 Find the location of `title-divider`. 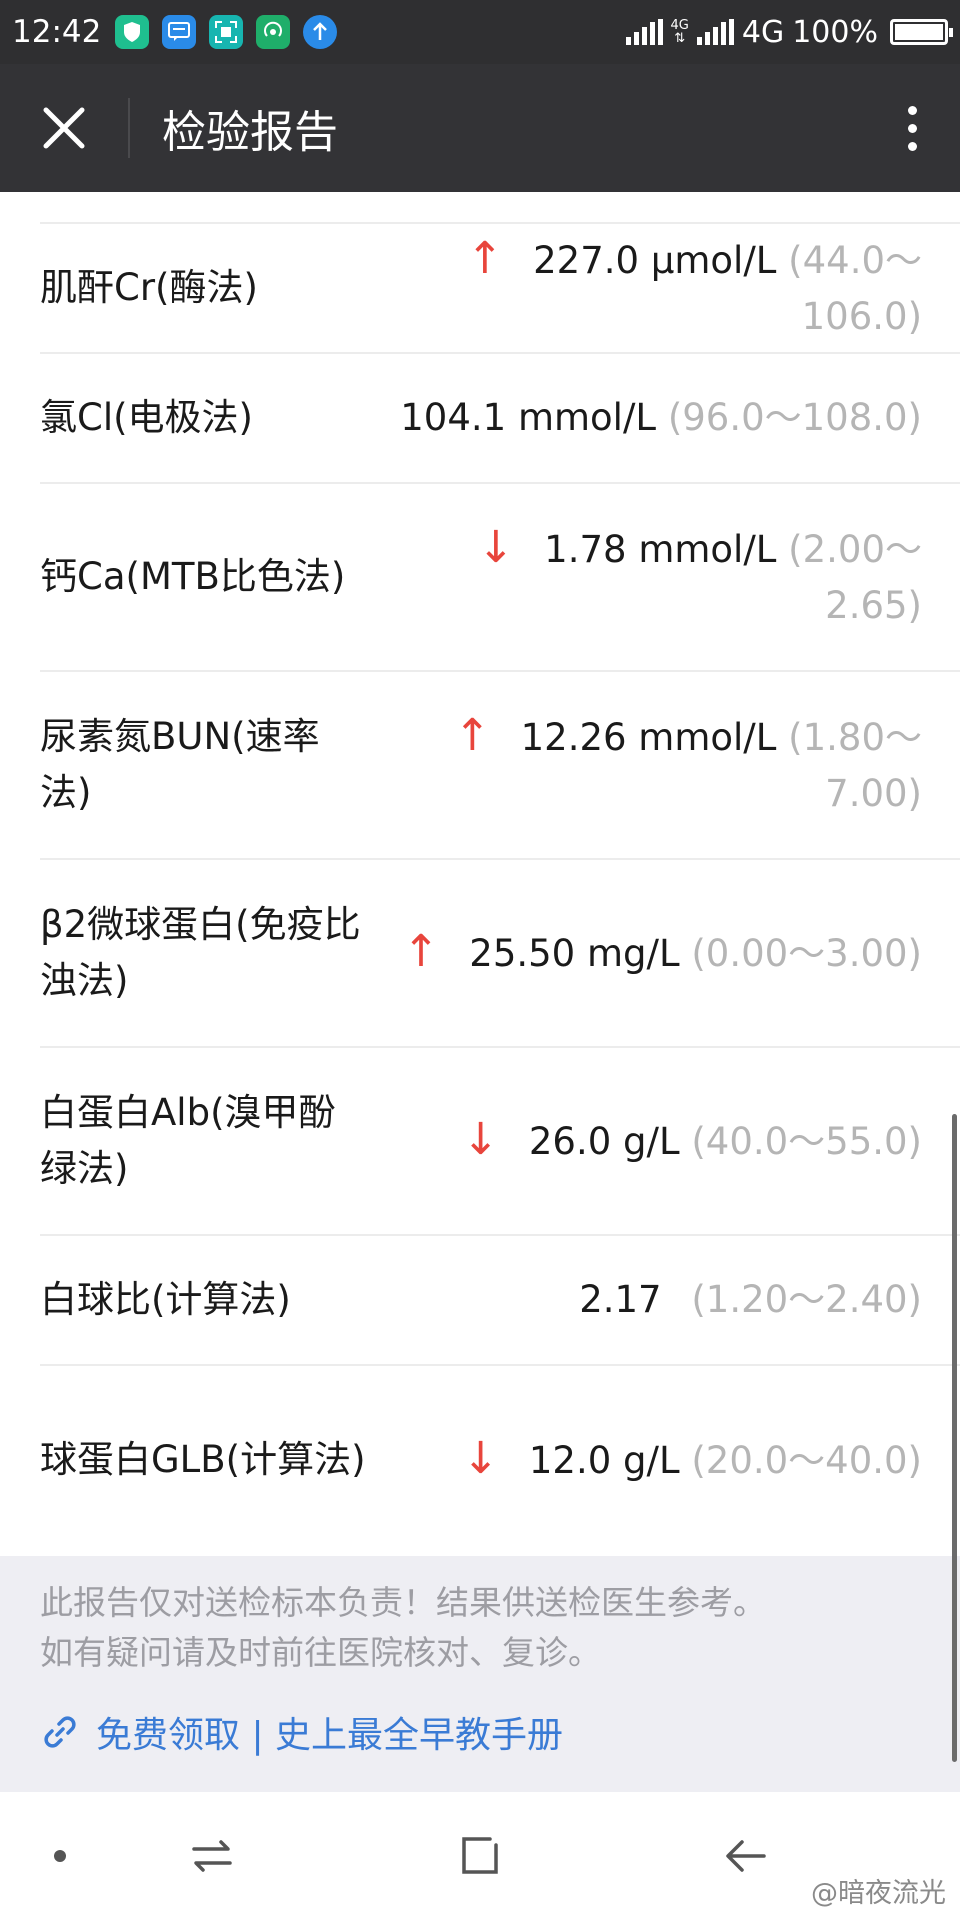

title-divider is located at coordinates (129, 128).